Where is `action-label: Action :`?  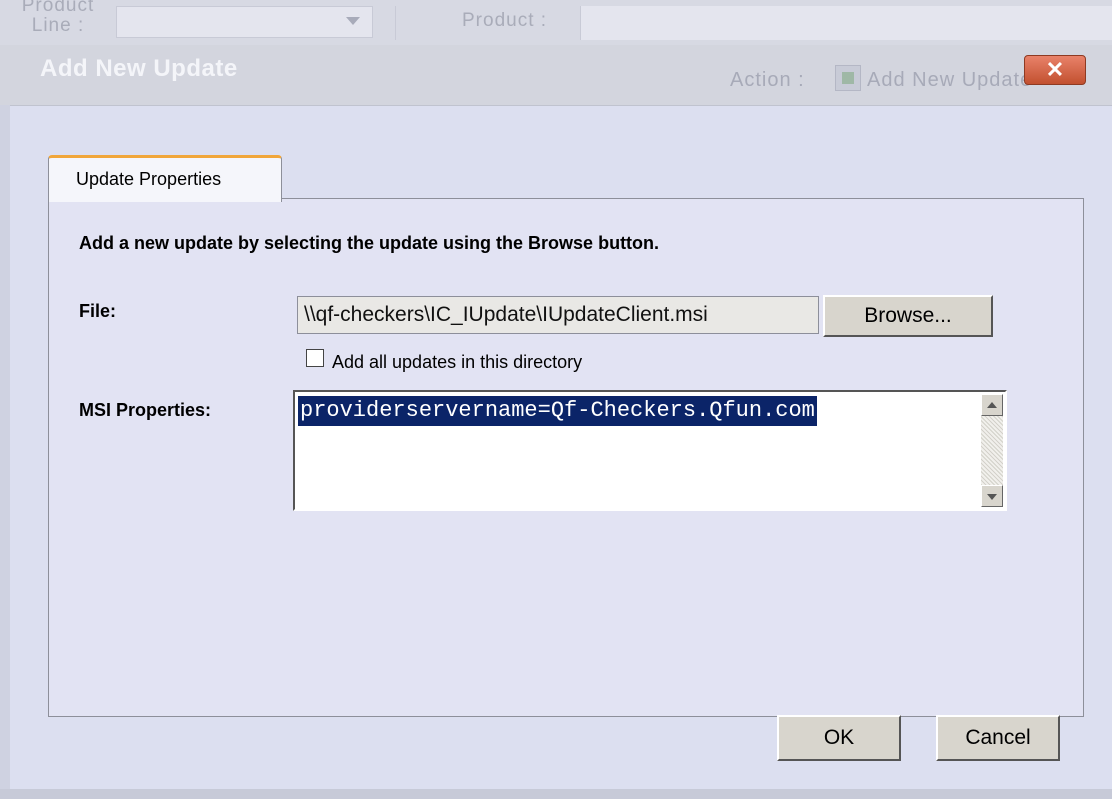
action-label: Action : is located at coordinates (767, 80).